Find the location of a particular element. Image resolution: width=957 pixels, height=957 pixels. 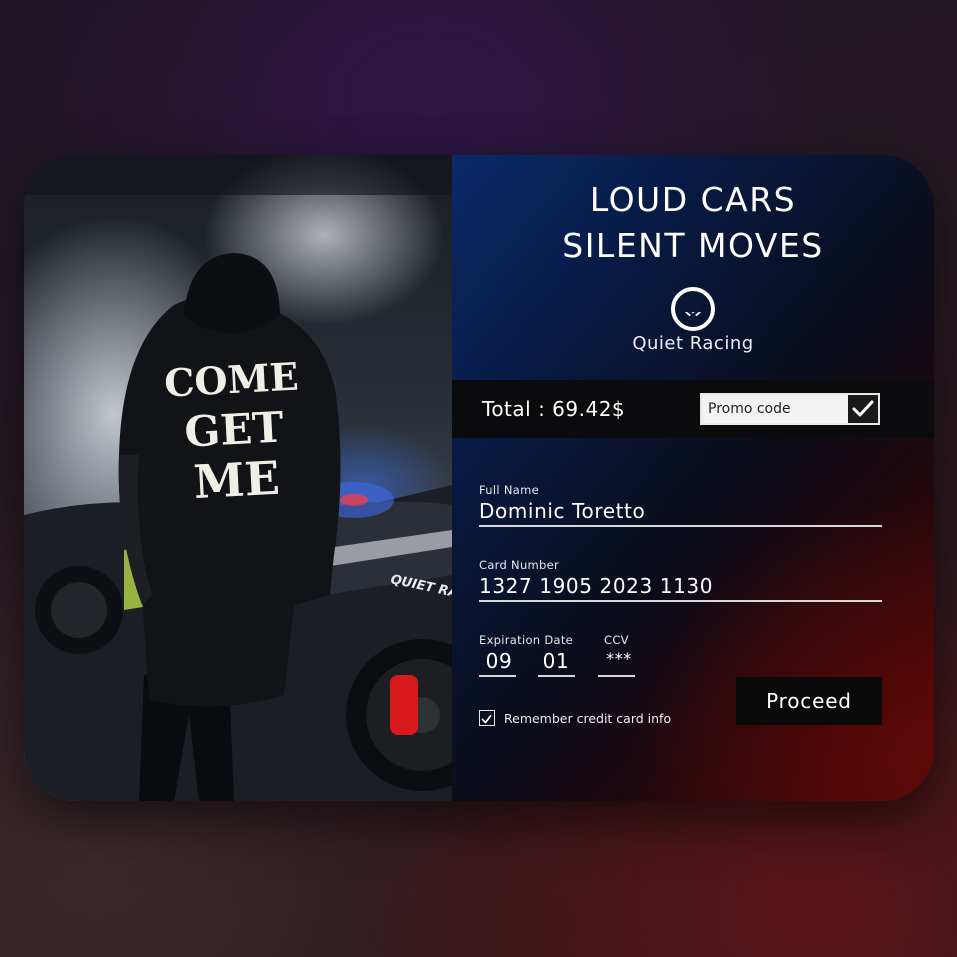

card-number-underline is located at coordinates (680, 601).